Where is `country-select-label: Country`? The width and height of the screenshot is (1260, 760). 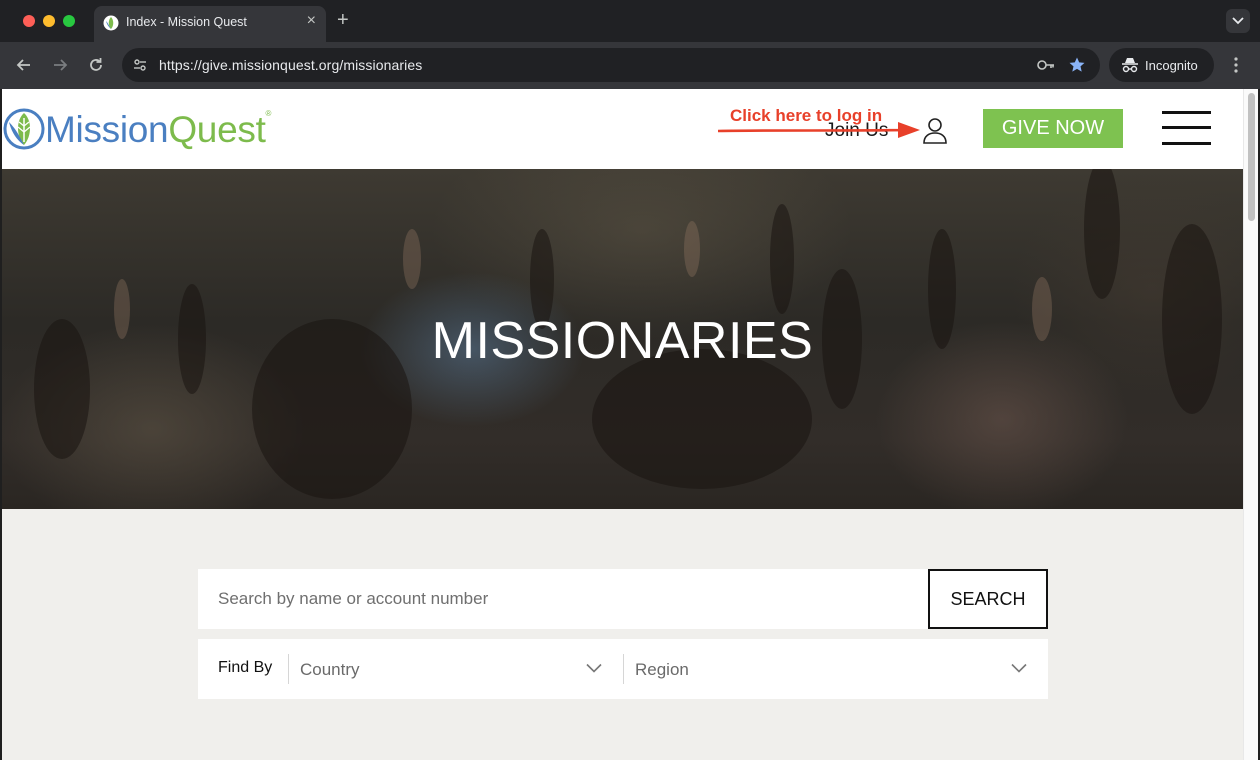
country-select-label: Country is located at coordinates (330, 669).